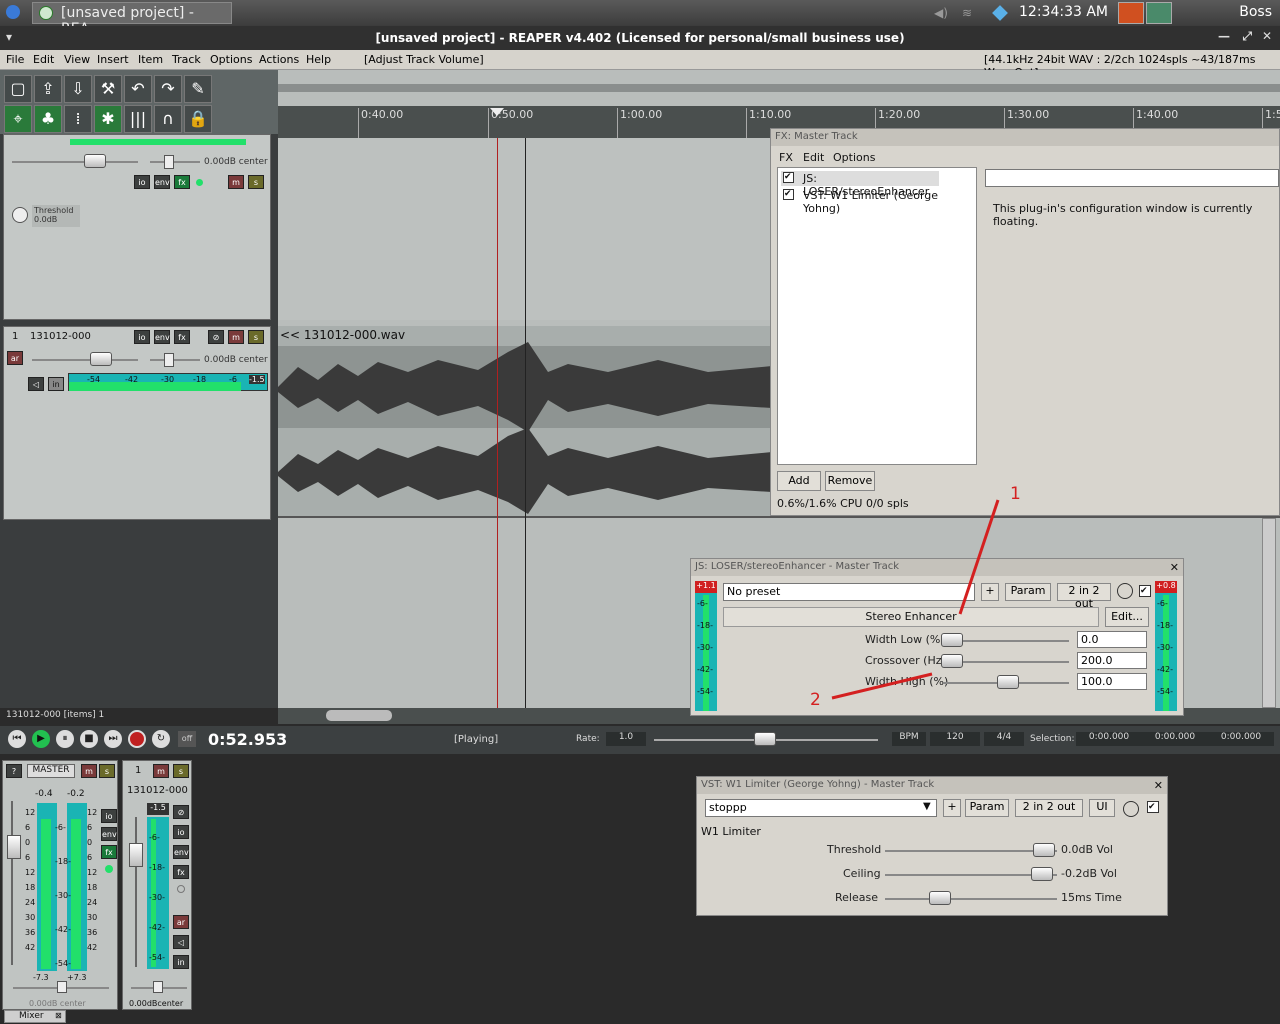 The height and width of the screenshot is (1024, 1280). What do you see at coordinates (1044, 850) in the screenshot?
I see `limiter-threshold-knob` at bounding box center [1044, 850].